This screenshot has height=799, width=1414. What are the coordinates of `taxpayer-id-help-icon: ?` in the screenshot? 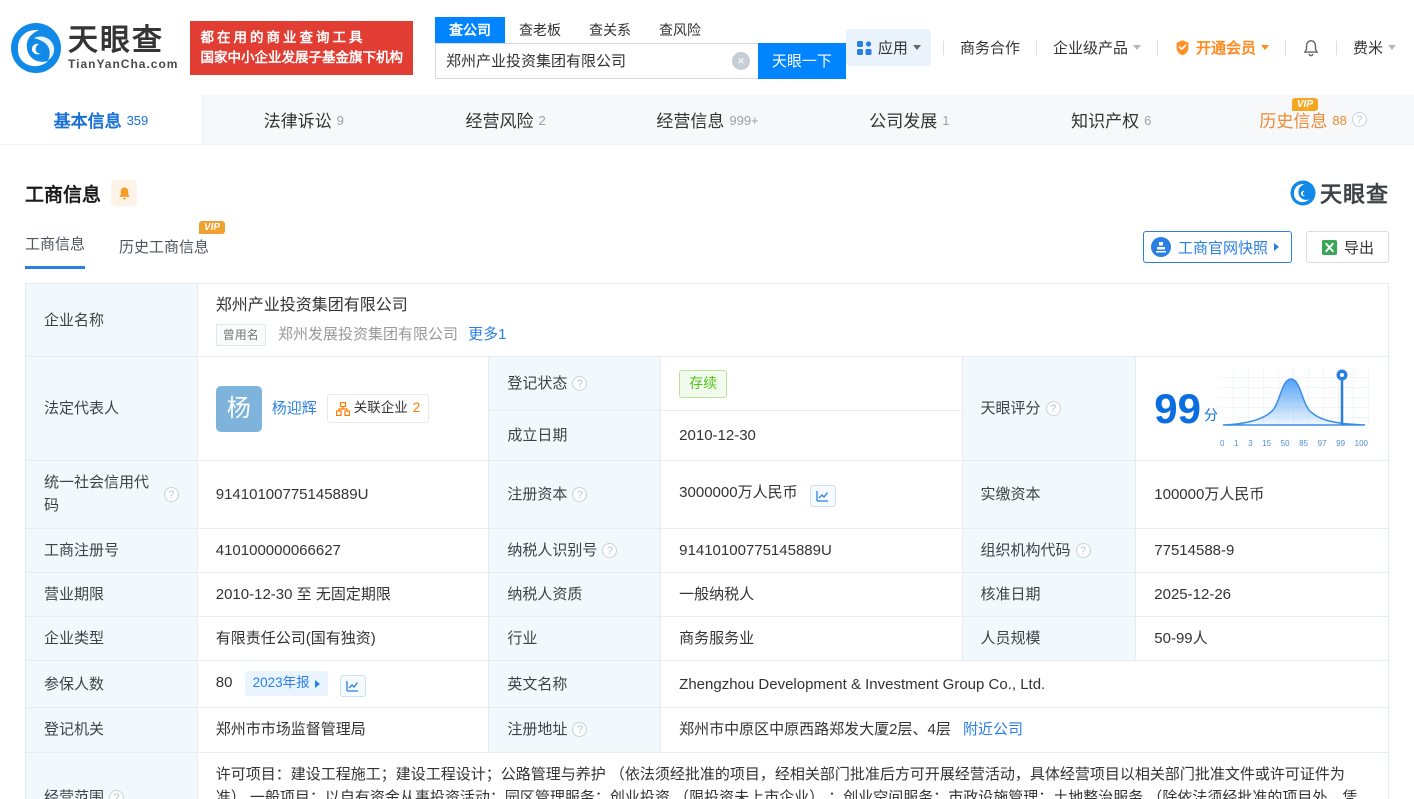 It's located at (610, 550).